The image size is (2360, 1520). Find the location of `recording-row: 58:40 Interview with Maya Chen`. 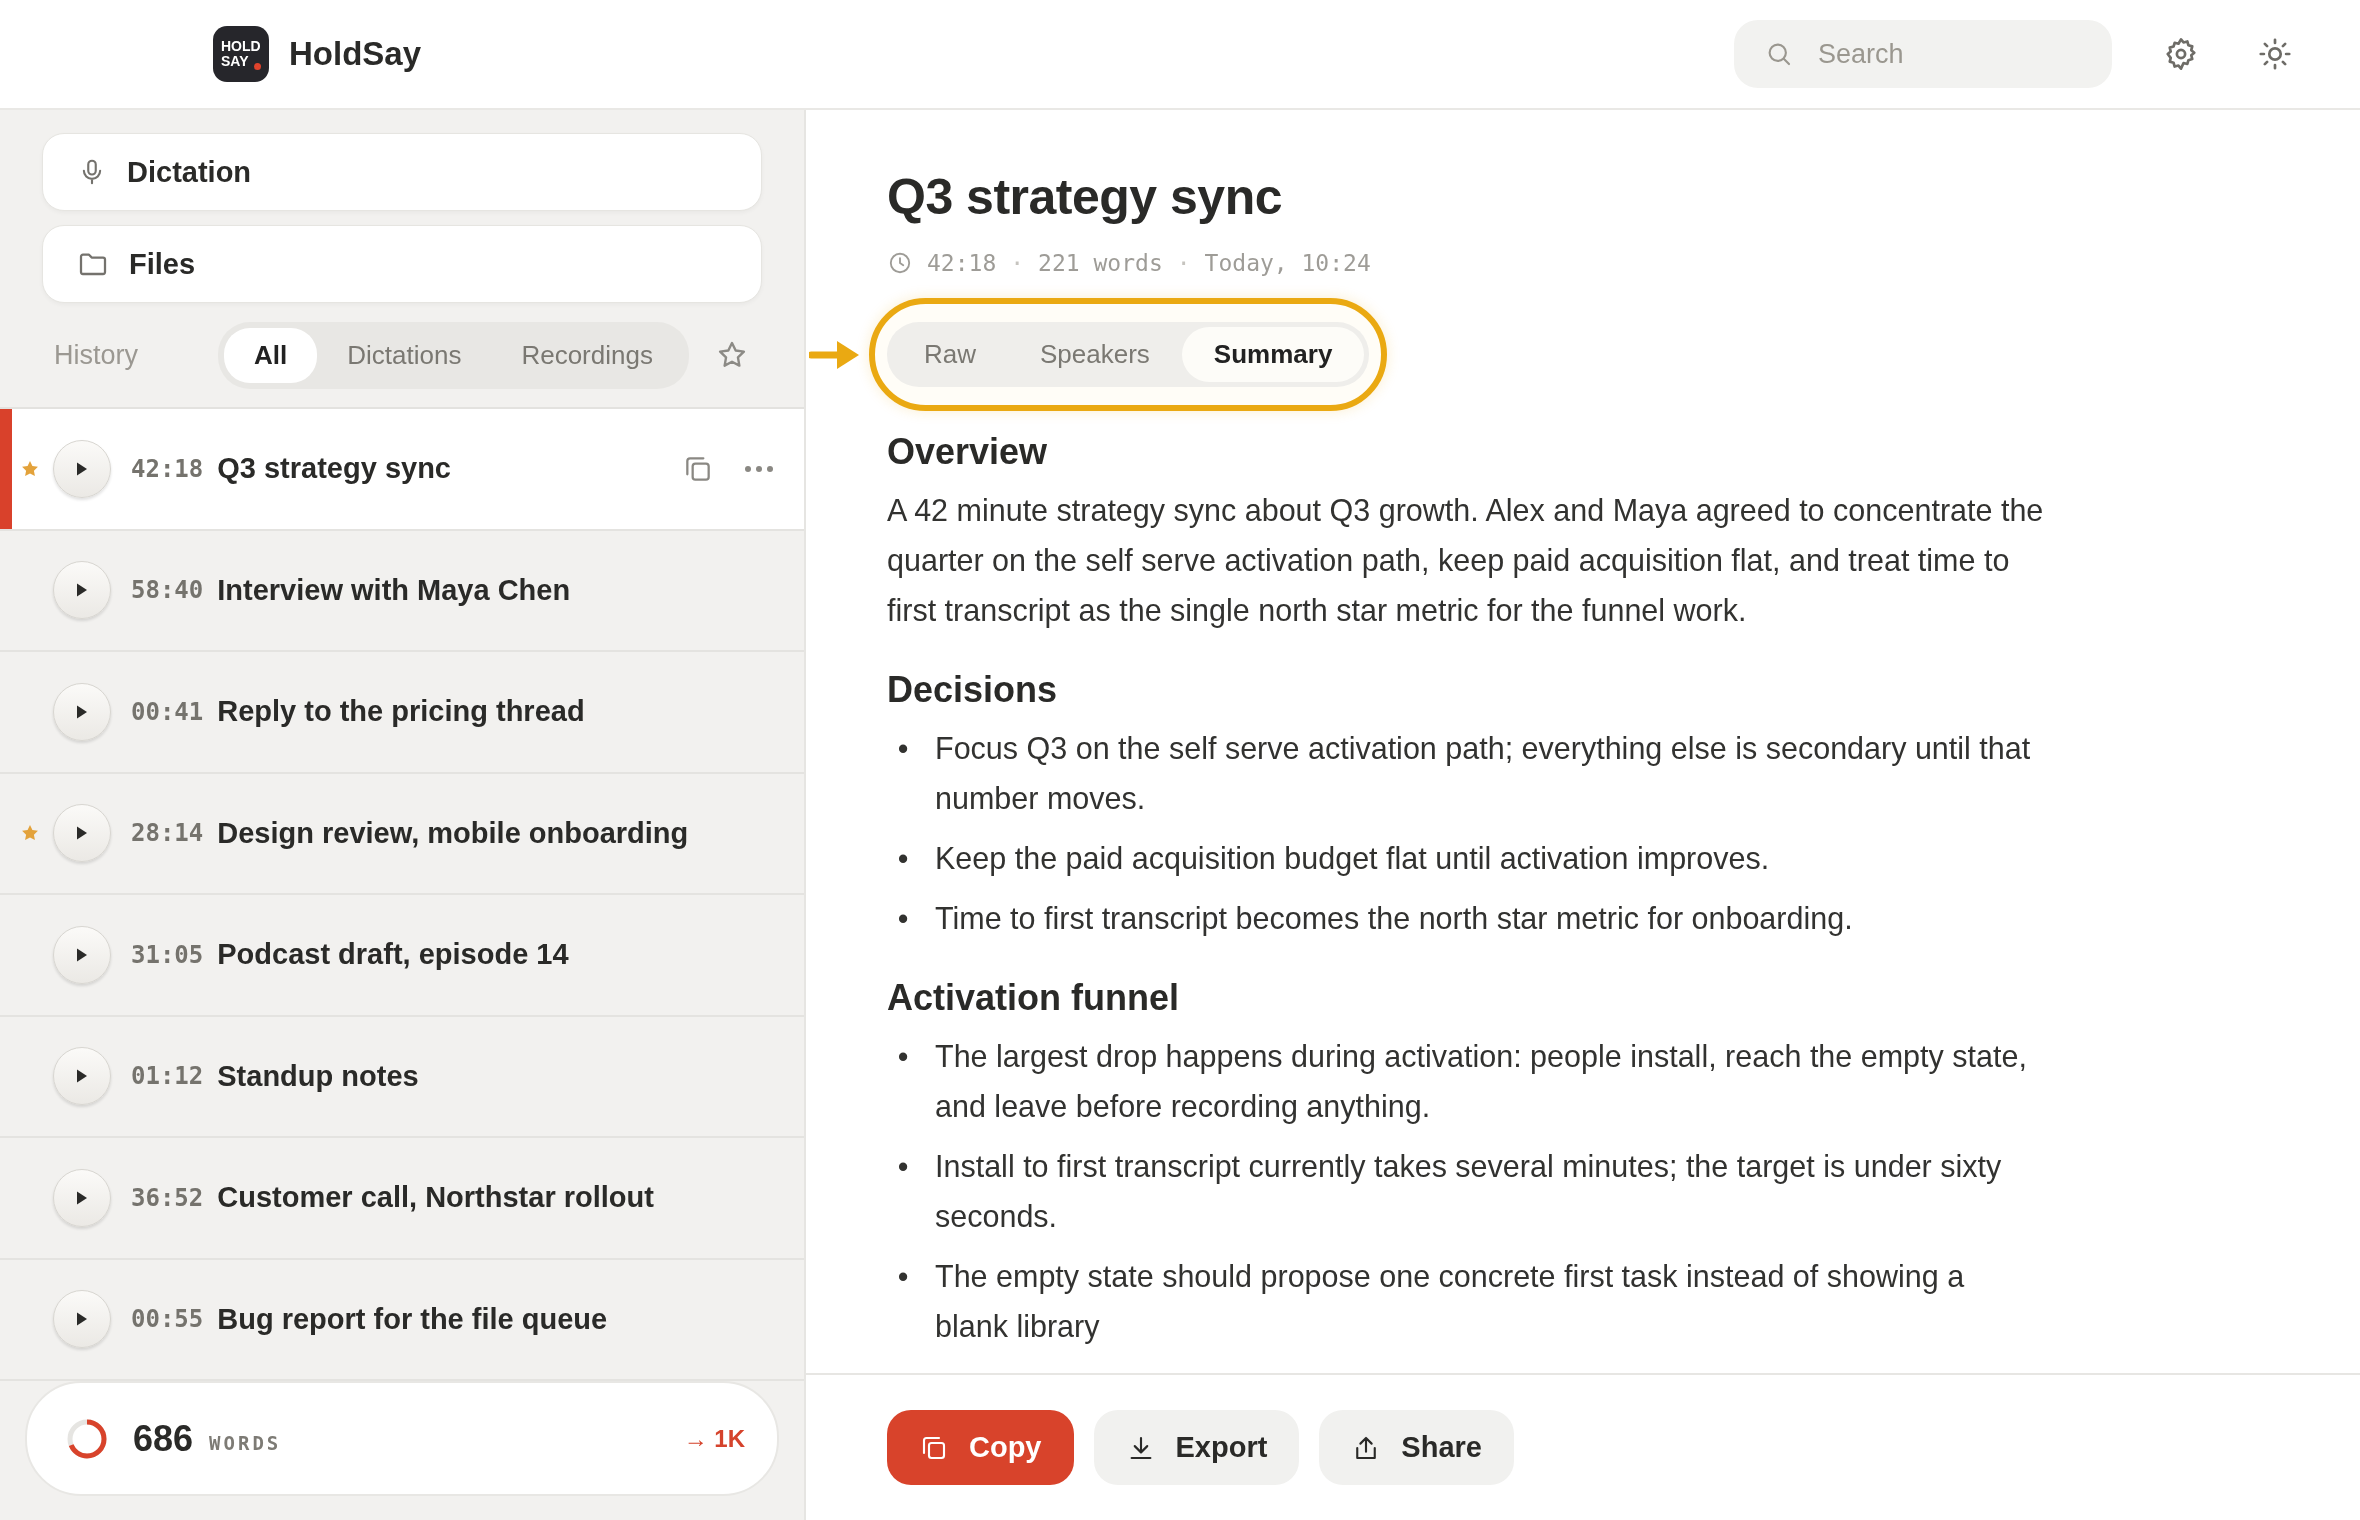

recording-row: 58:40 Interview with Maya Chen is located at coordinates (402, 591).